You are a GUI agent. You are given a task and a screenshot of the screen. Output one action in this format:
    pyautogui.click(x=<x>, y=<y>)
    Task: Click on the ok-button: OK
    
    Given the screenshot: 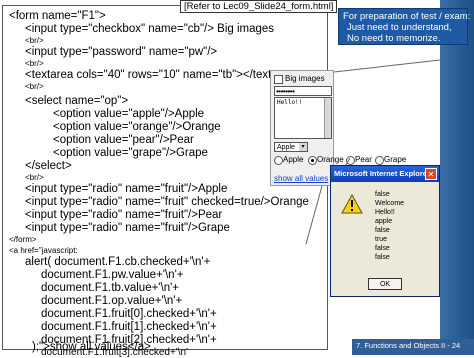 What is the action you would take?
    pyautogui.click(x=385, y=284)
    